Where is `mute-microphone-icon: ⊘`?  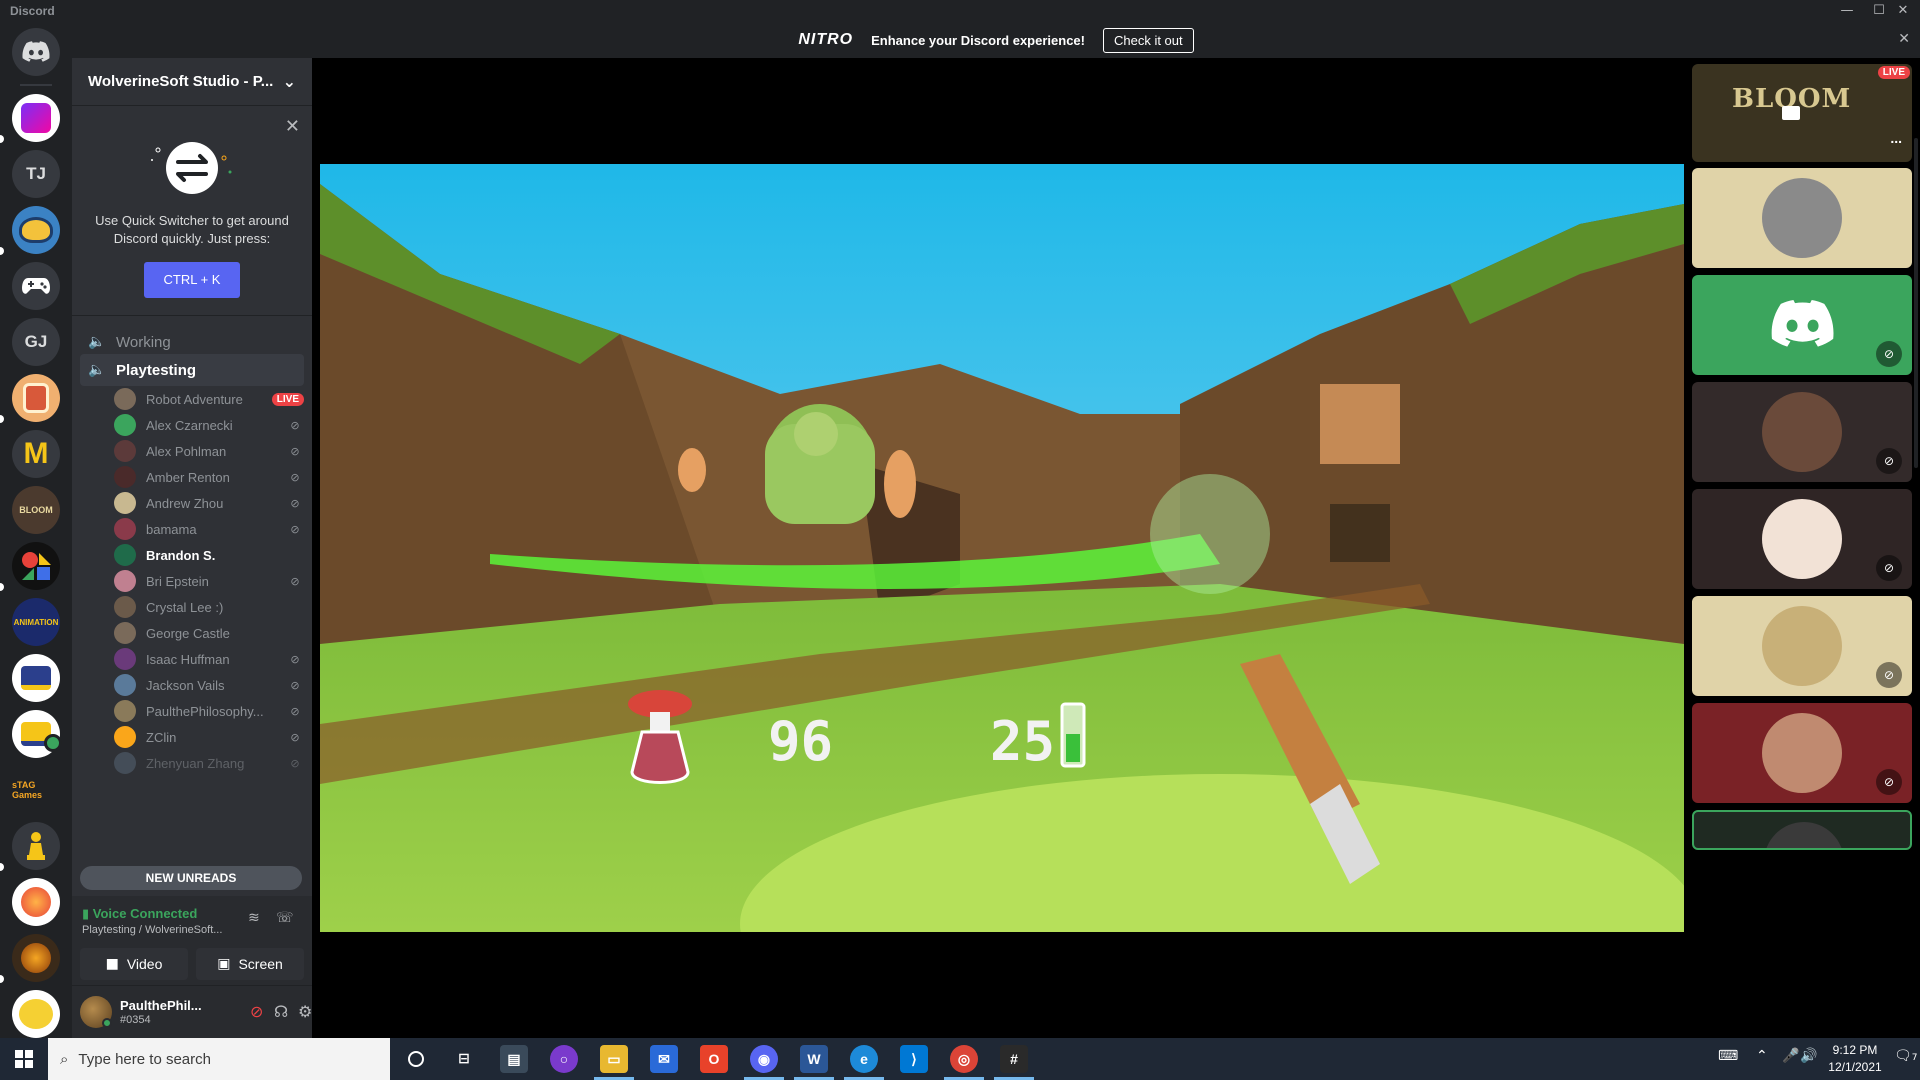
mute-microphone-icon: ⊘ is located at coordinates (256, 1011).